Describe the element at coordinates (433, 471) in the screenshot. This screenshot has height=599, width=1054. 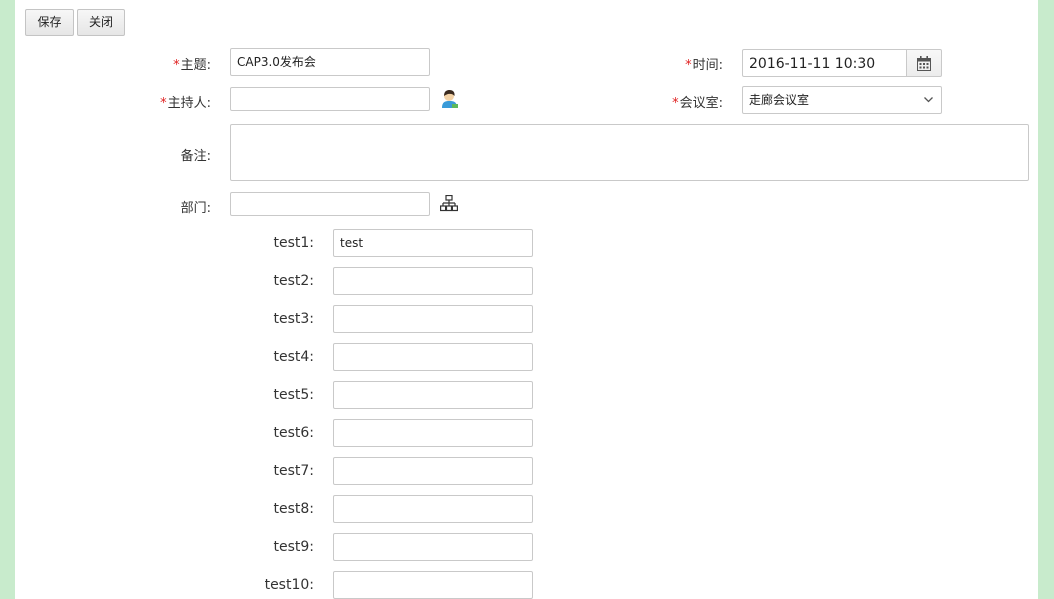
I see `test7-input` at that location.